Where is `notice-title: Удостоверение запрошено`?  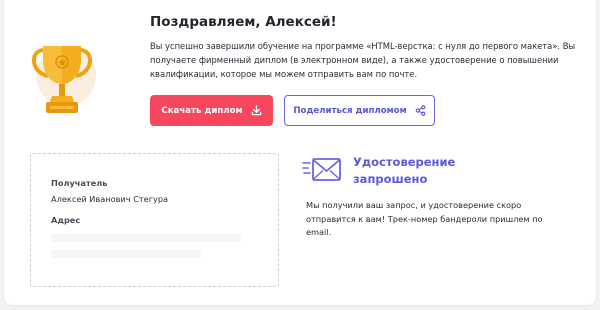
notice-title: Удостоверение запрошено is located at coordinates (404, 170).